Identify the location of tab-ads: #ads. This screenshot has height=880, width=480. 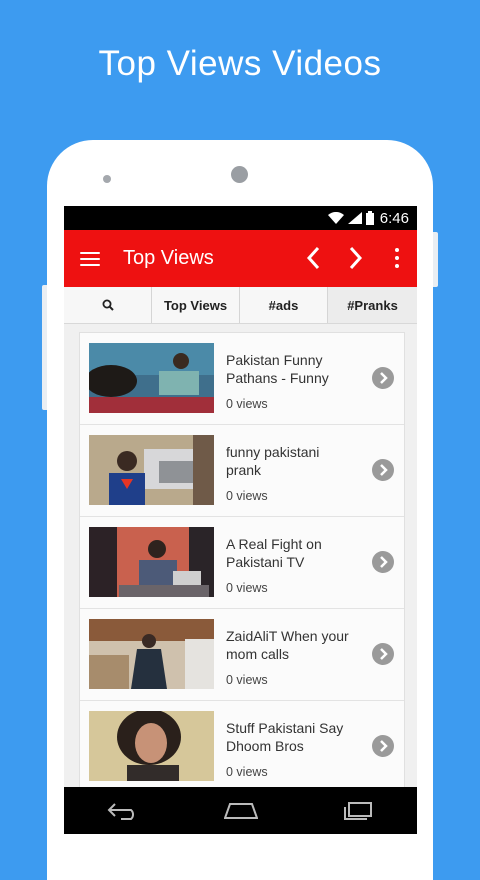
(284, 305).